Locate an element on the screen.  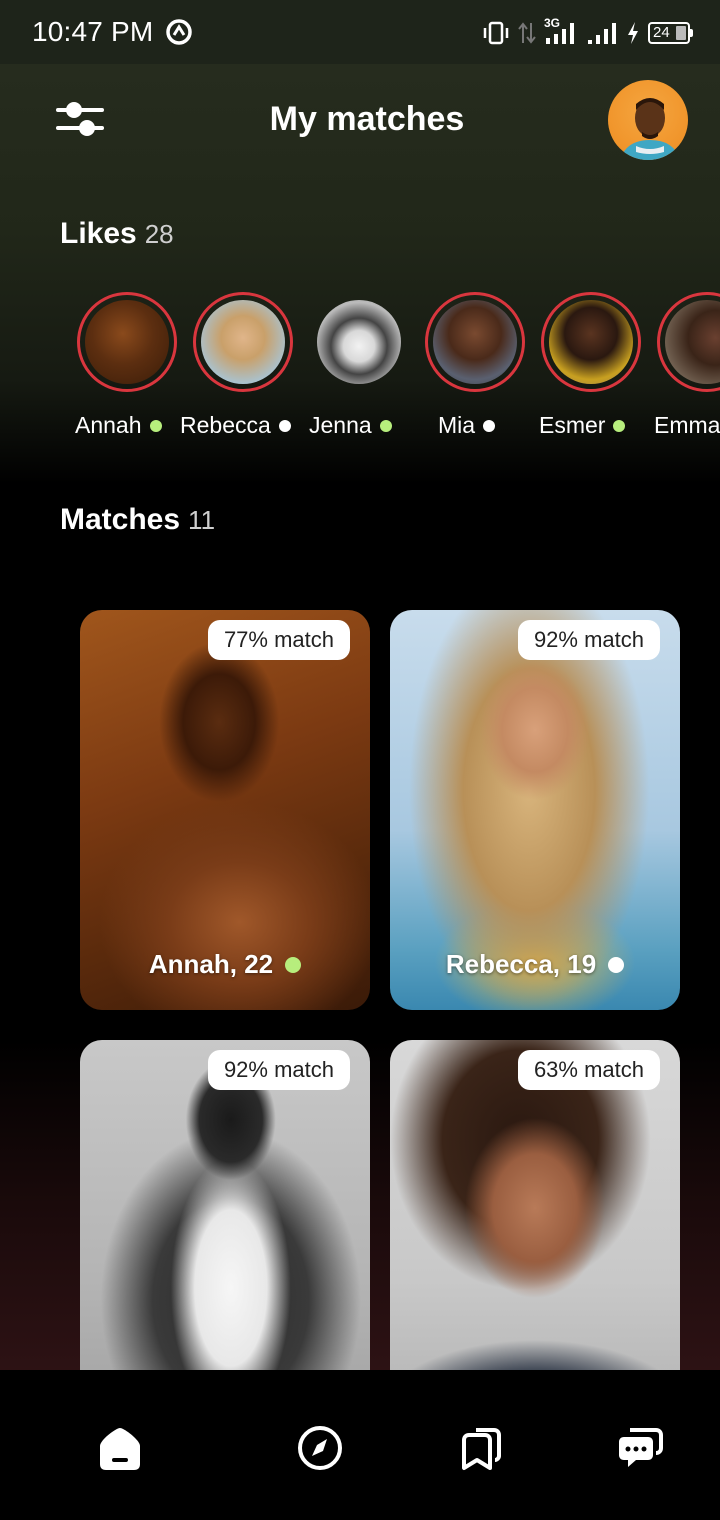
match-name-row: Annah, 22 is located at coordinates (225, 964).